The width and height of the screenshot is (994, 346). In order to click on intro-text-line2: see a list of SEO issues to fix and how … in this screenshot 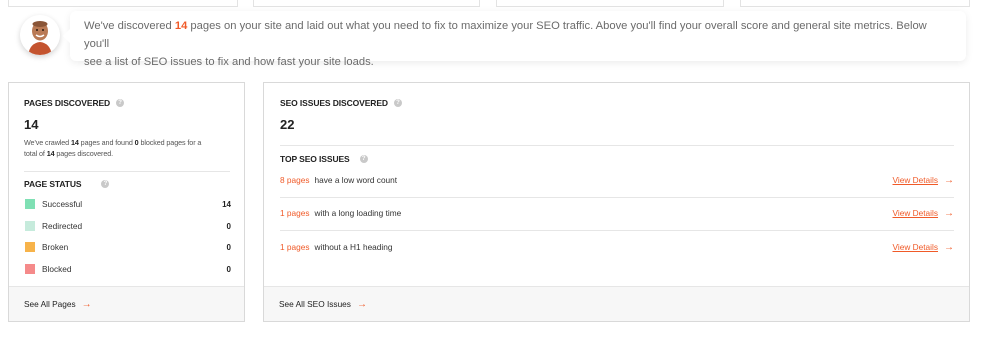, I will do `click(229, 62)`.